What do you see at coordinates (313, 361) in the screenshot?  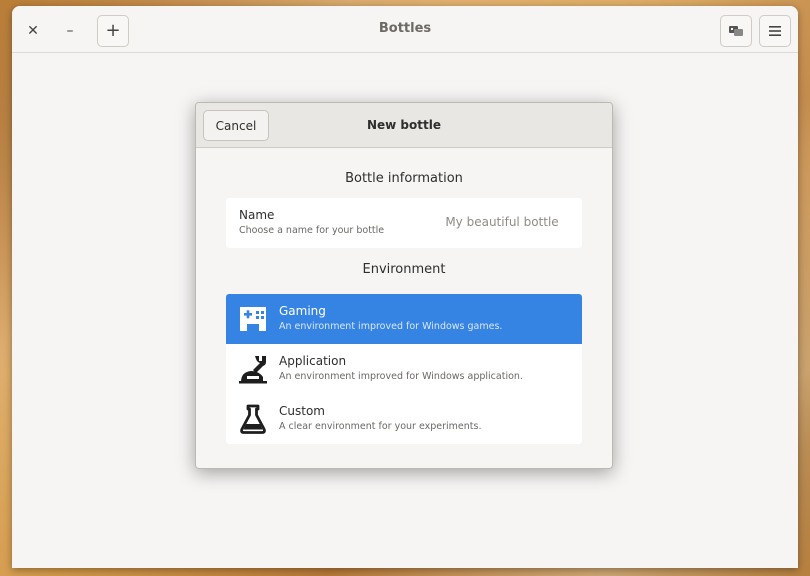 I see `environment-label: Application` at bounding box center [313, 361].